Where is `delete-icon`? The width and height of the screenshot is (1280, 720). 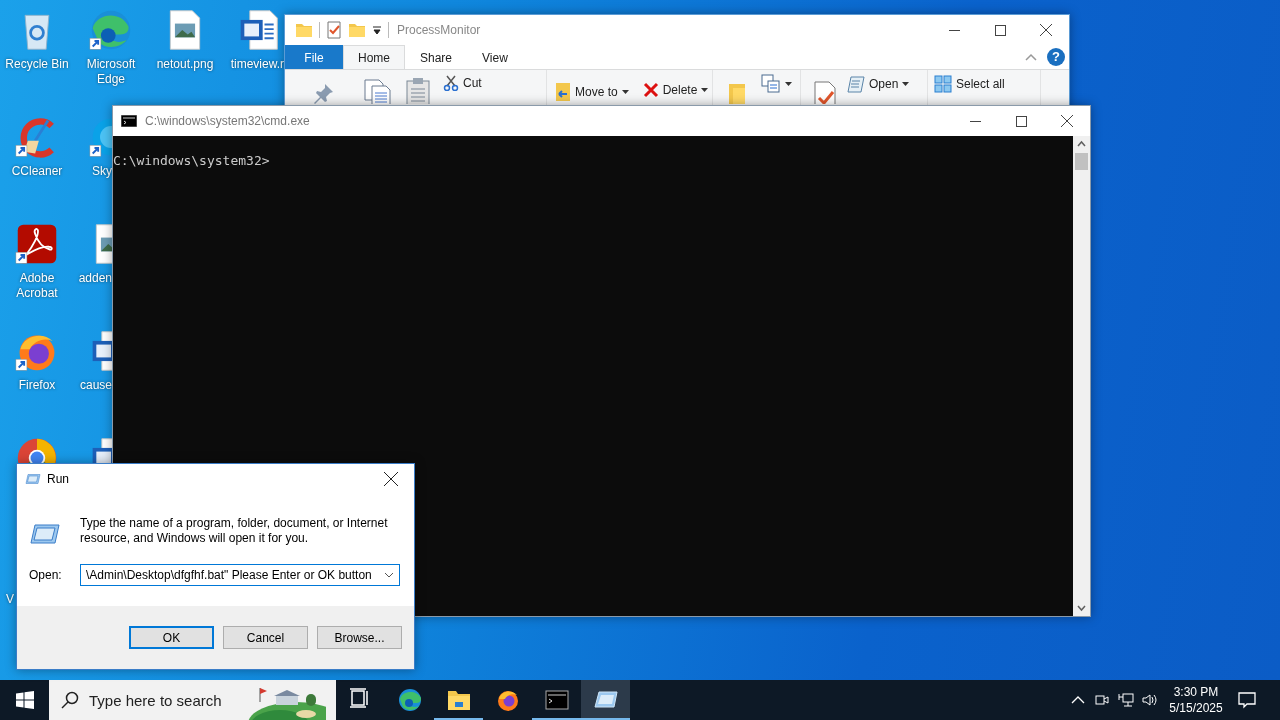 delete-icon is located at coordinates (650, 90).